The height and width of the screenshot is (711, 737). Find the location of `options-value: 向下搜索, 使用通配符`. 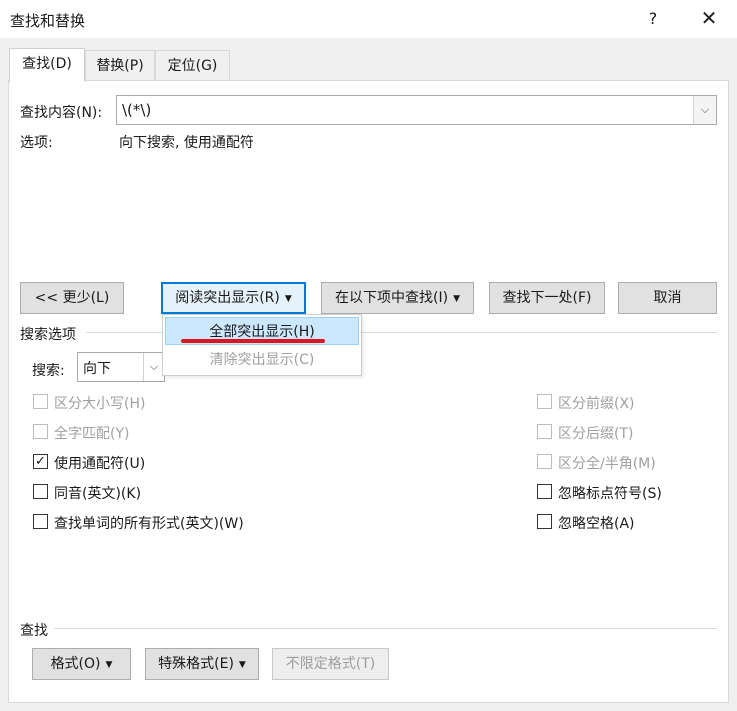

options-value: 向下搜索, 使用通配符 is located at coordinates (186, 143).